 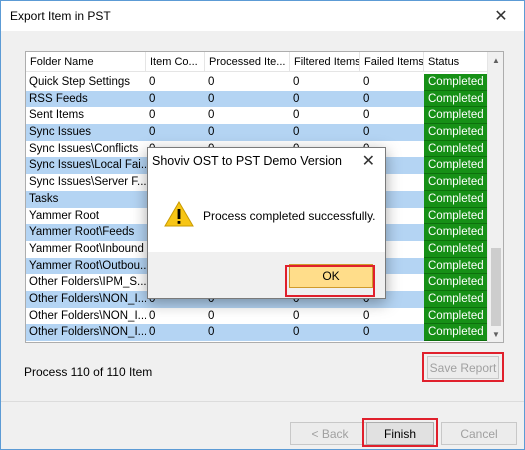 I want to click on table-row: RSS Feeds 0 0 0 0 Completed, so click(x=257, y=99).